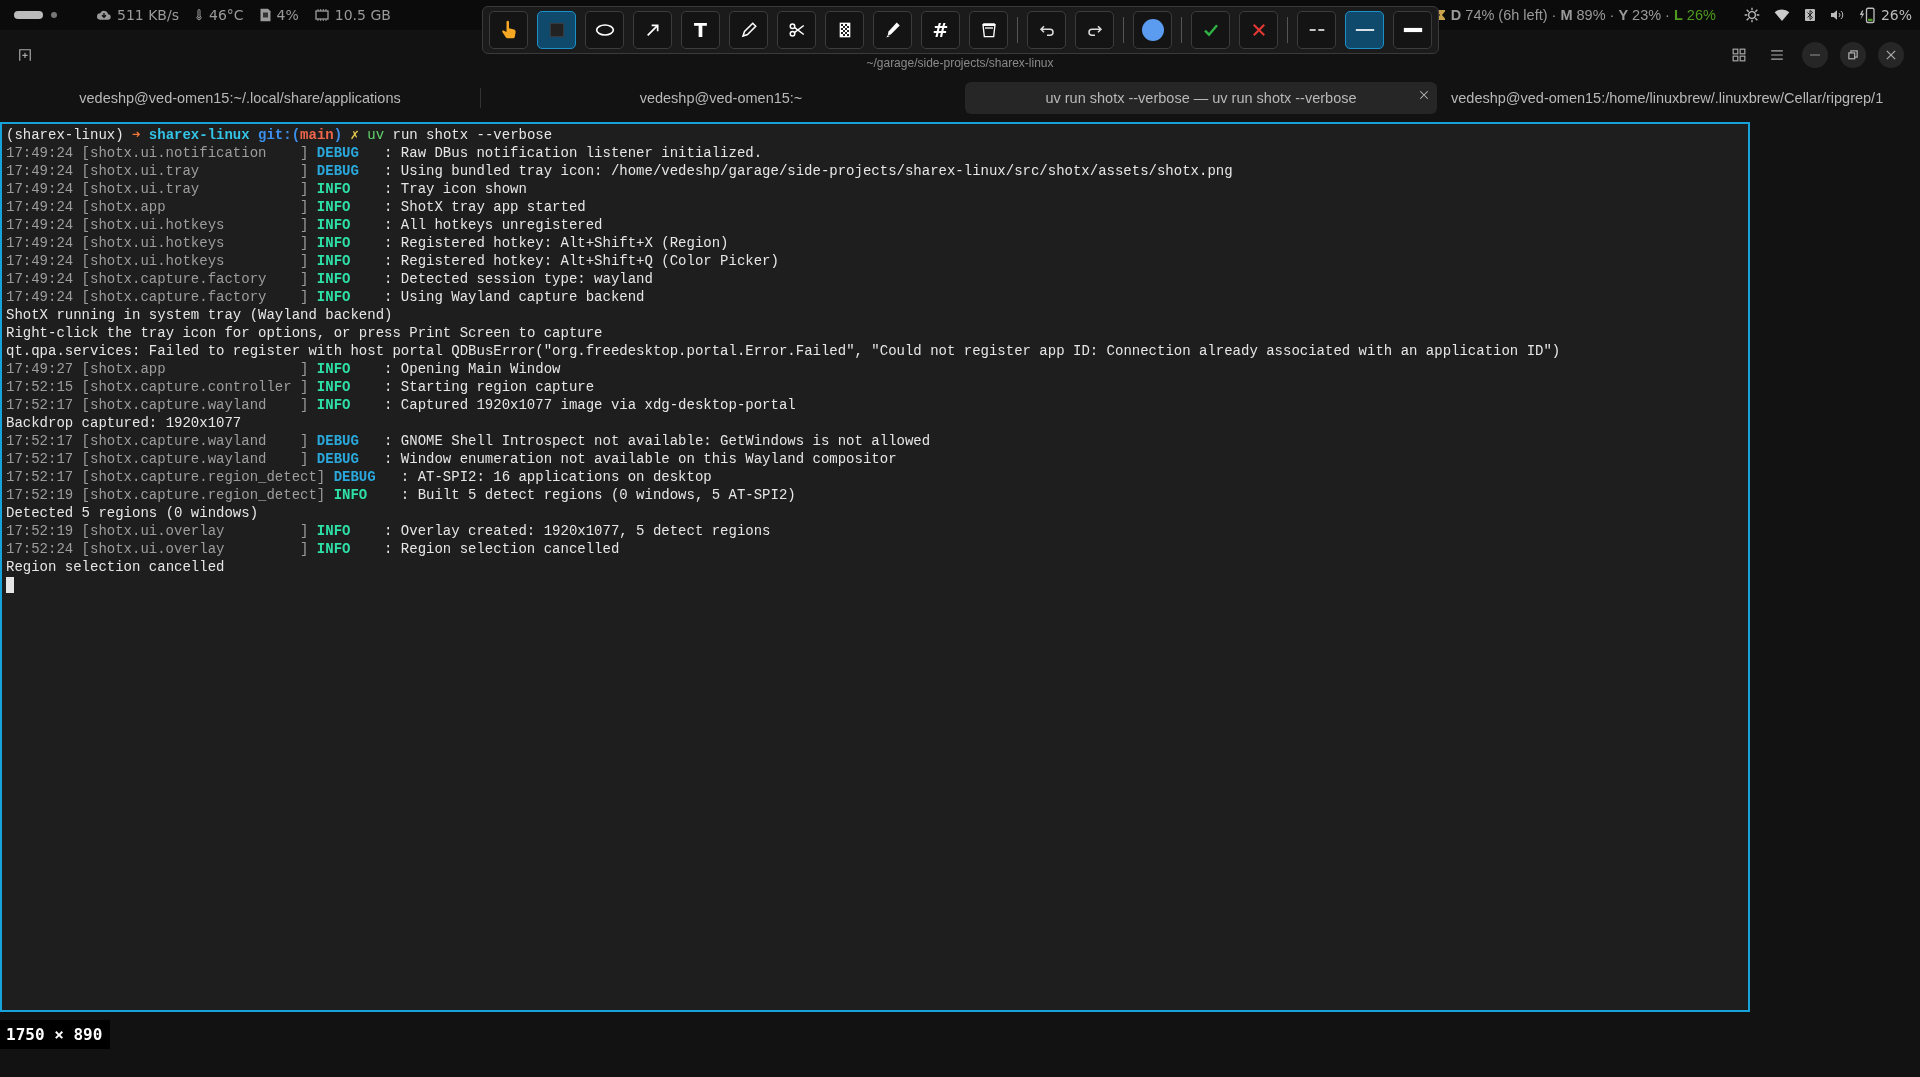 The width and height of the screenshot is (1920, 1077). Describe the element at coordinates (195, 189) in the screenshot. I see `logger-name: [shotx.ui.tray ]` at that location.